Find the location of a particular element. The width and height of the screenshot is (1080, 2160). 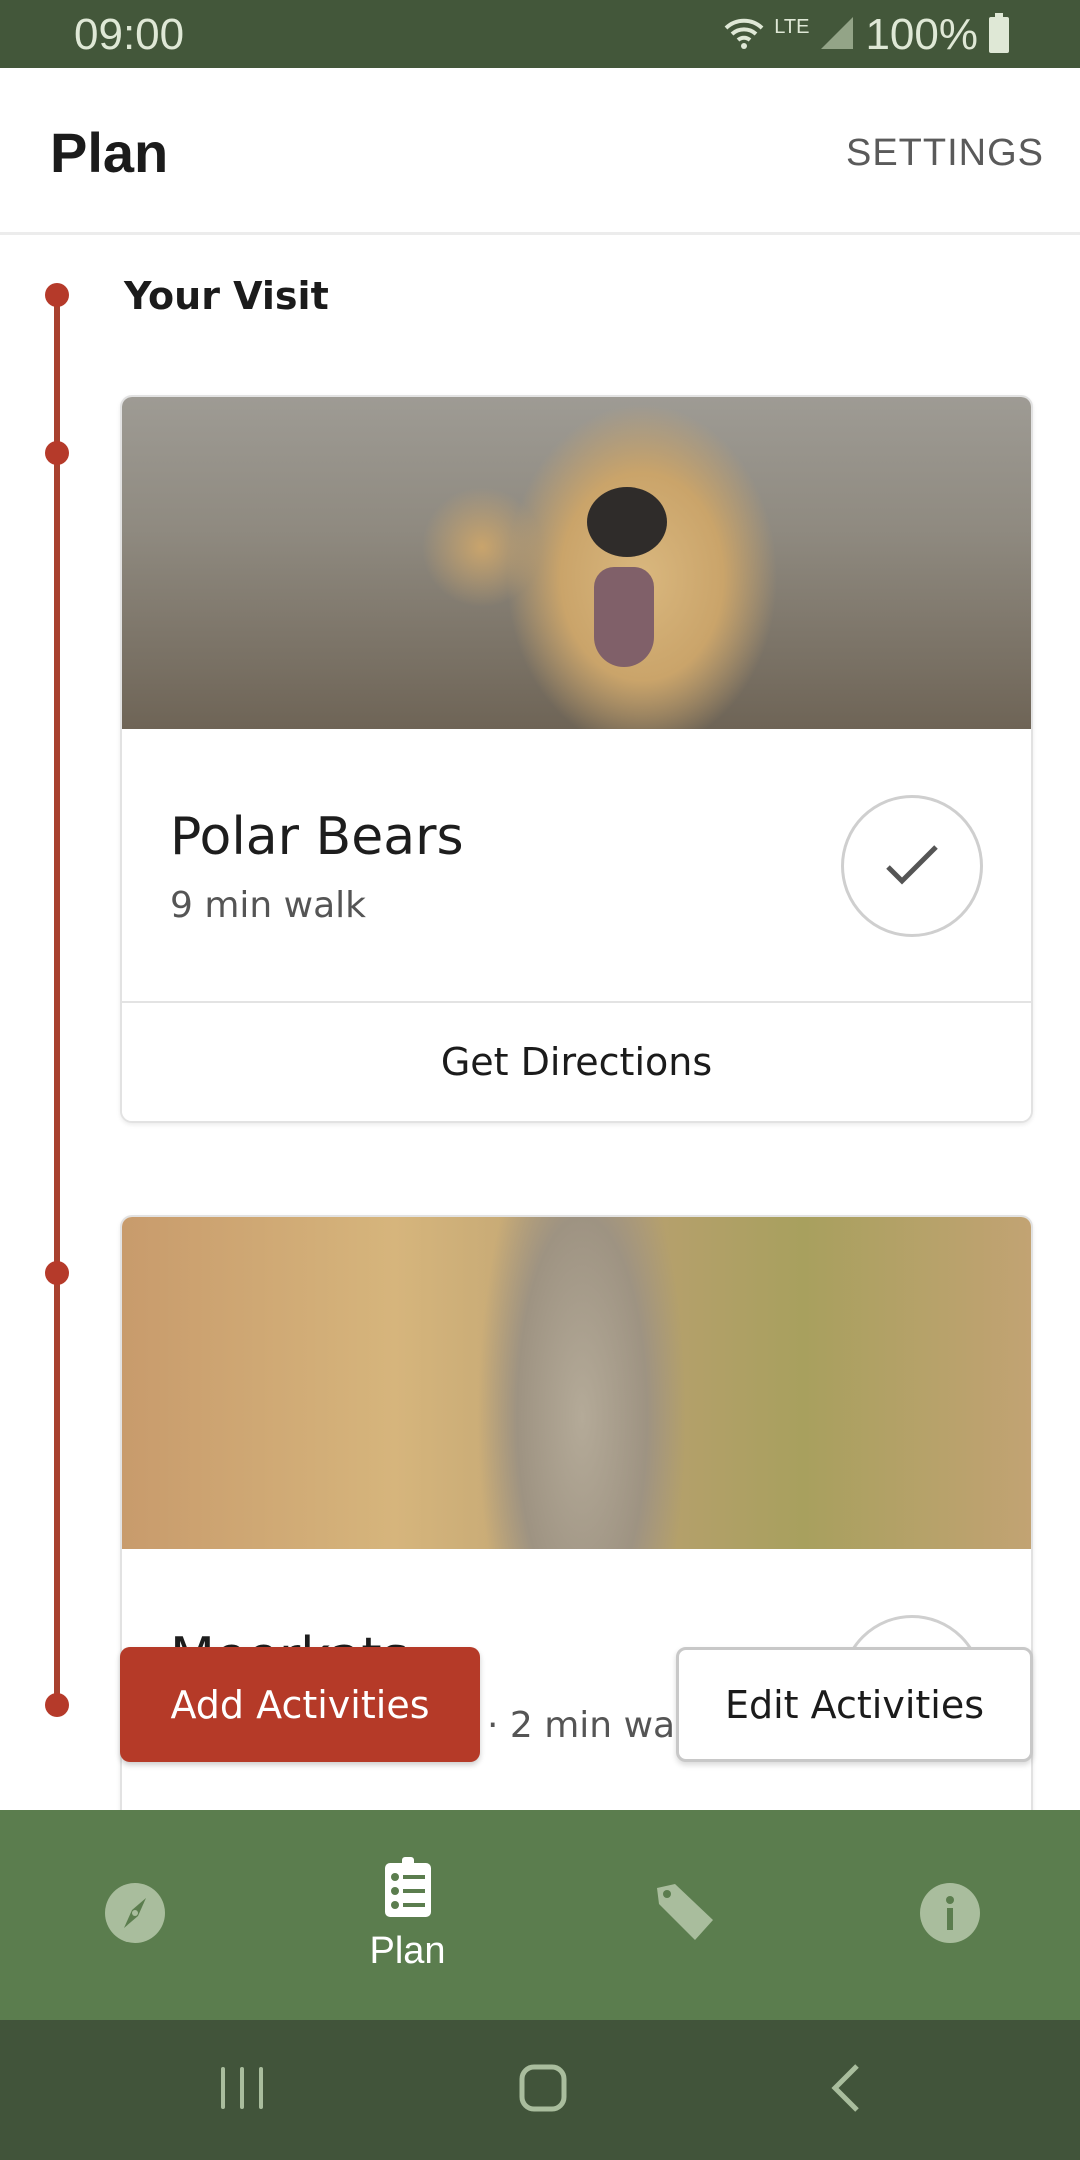

activity-title: Polar Bears is located at coordinates (317, 837).